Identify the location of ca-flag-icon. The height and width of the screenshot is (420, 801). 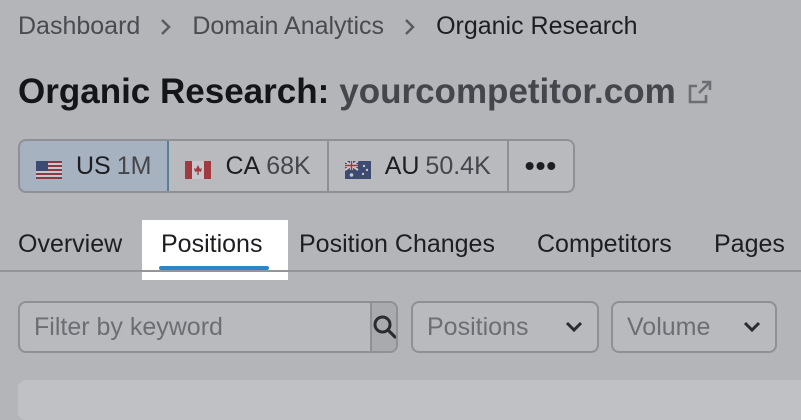
(198, 168).